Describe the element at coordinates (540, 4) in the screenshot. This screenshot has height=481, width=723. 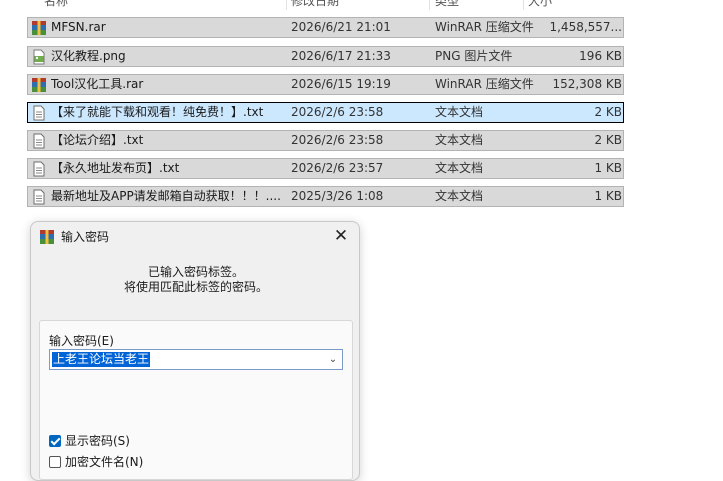
I see `column-header-size: 大小` at that location.